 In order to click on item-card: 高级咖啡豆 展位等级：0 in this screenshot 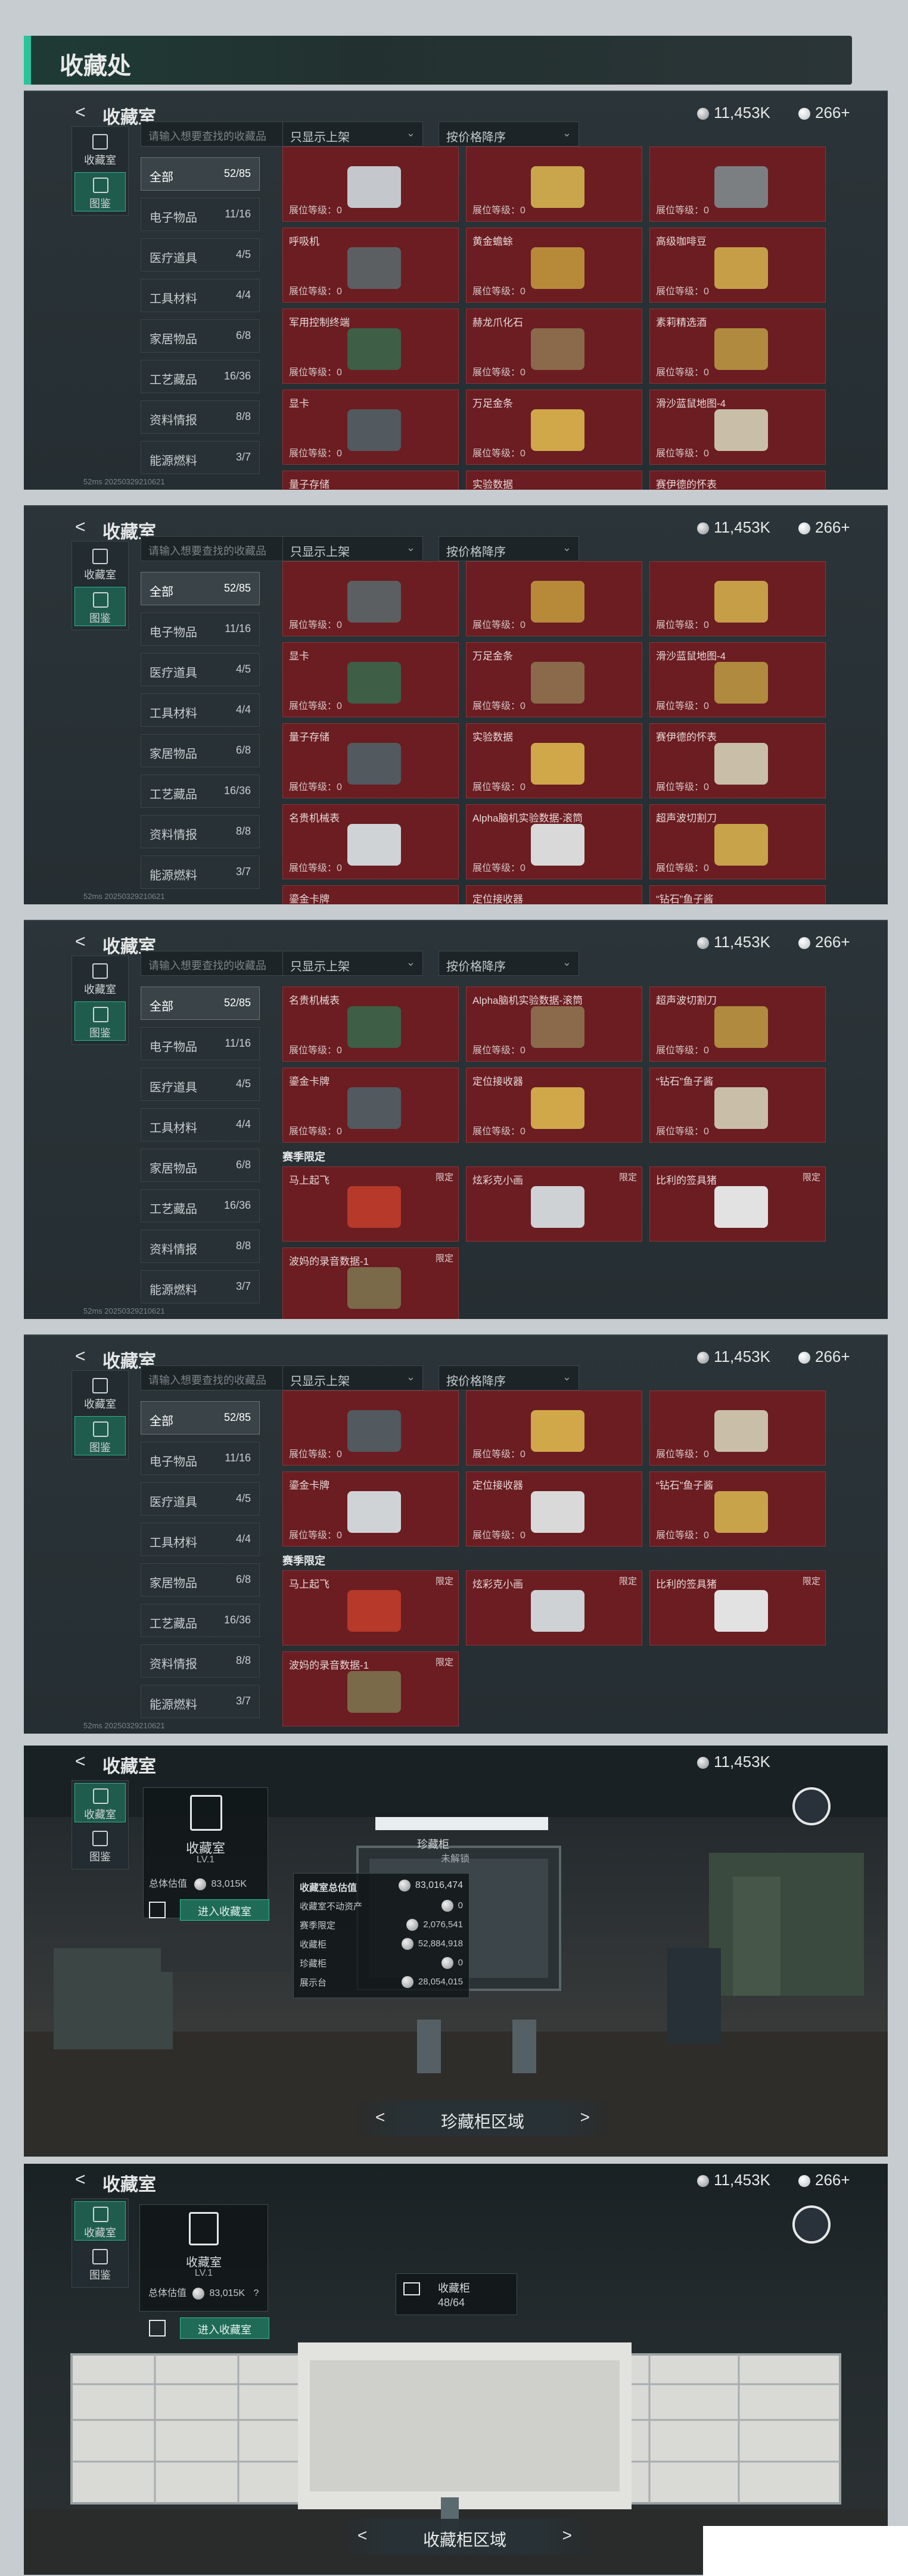, I will do `click(737, 265)`.